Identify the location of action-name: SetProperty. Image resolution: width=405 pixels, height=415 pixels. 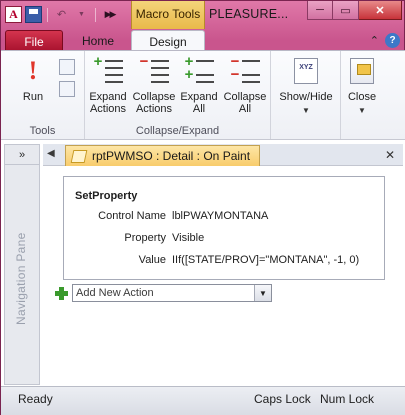
(106, 196).